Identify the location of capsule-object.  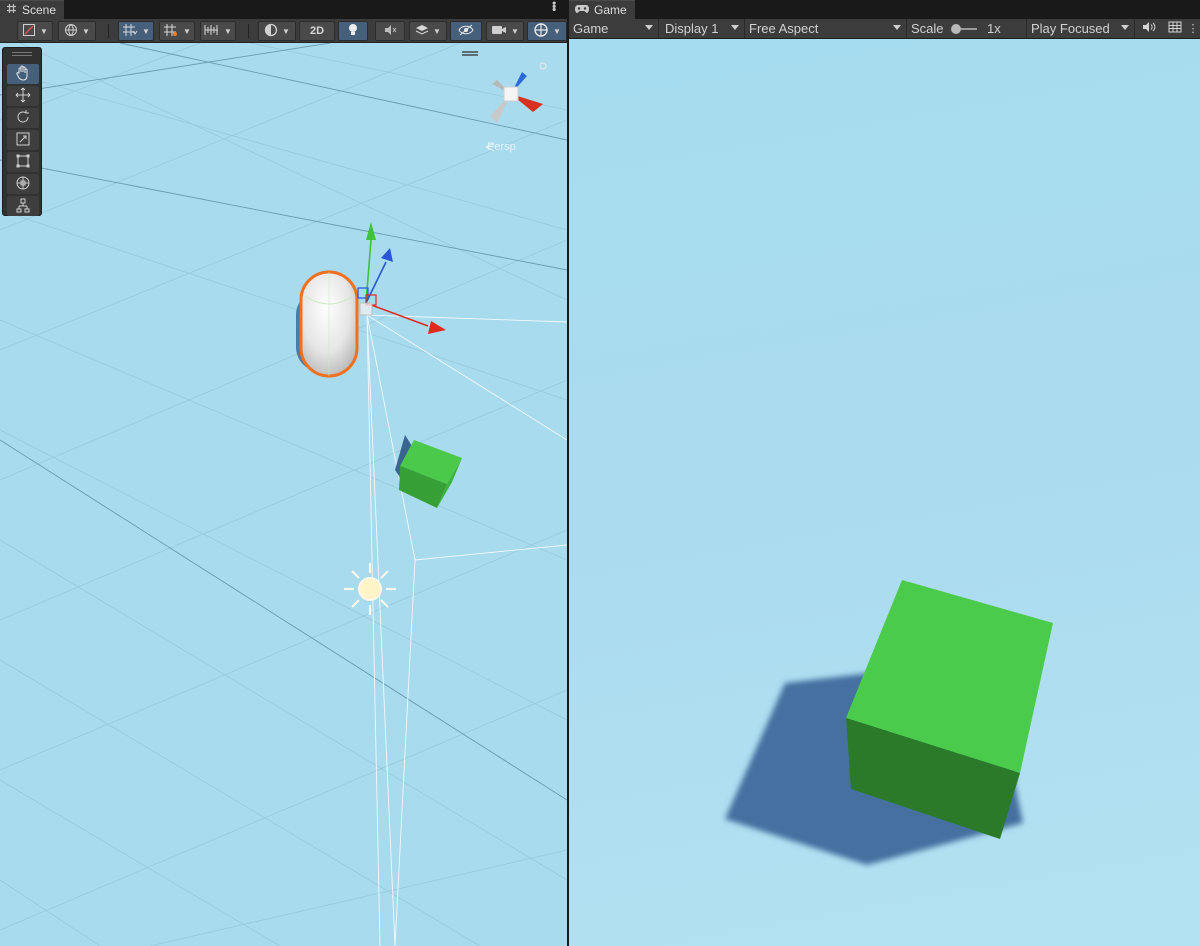
(327, 324).